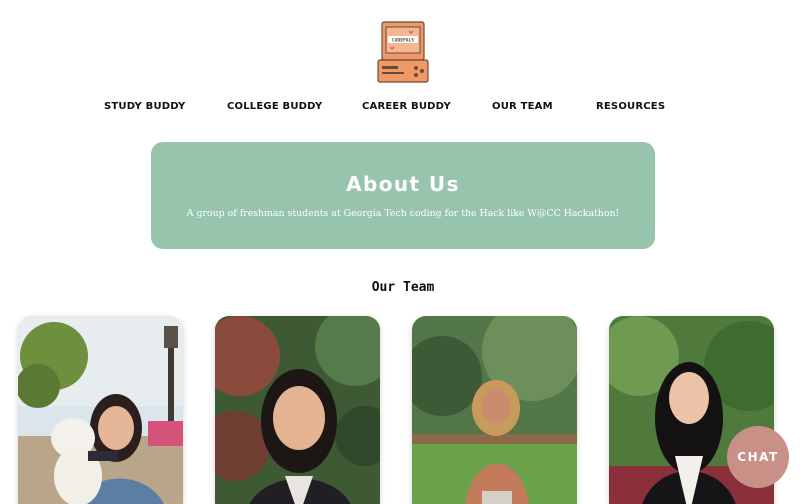 This screenshot has height=504, width=806. What do you see at coordinates (522, 106) in the screenshot?
I see `nav-our-team: OUR TEAM` at bounding box center [522, 106].